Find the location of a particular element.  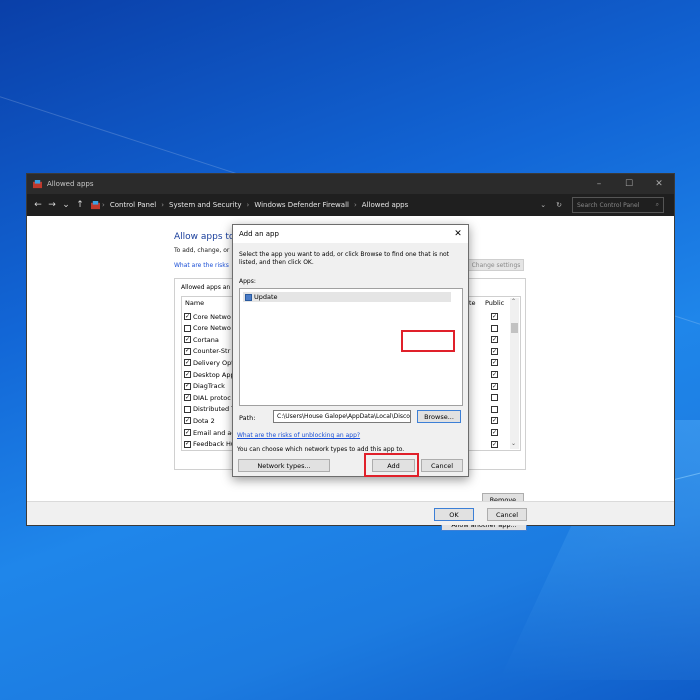

add-button-highlight is located at coordinates (391, 465).